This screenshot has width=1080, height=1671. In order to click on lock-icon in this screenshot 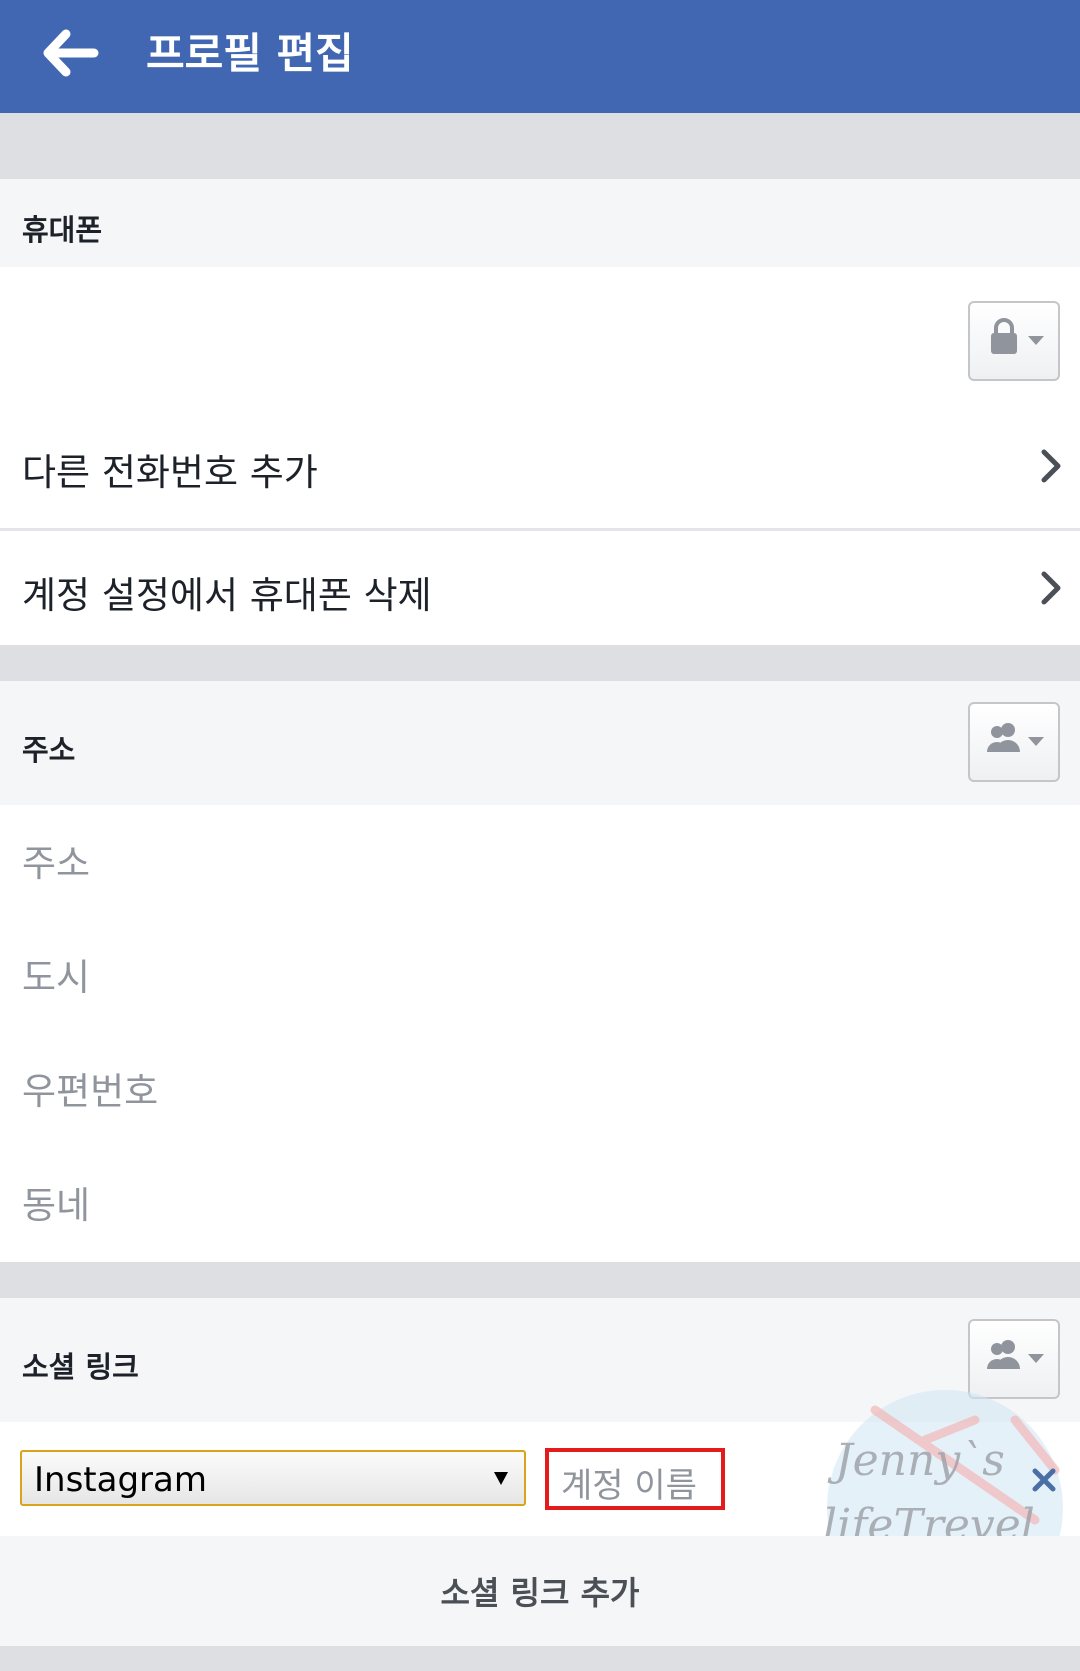, I will do `click(1017, 336)`.